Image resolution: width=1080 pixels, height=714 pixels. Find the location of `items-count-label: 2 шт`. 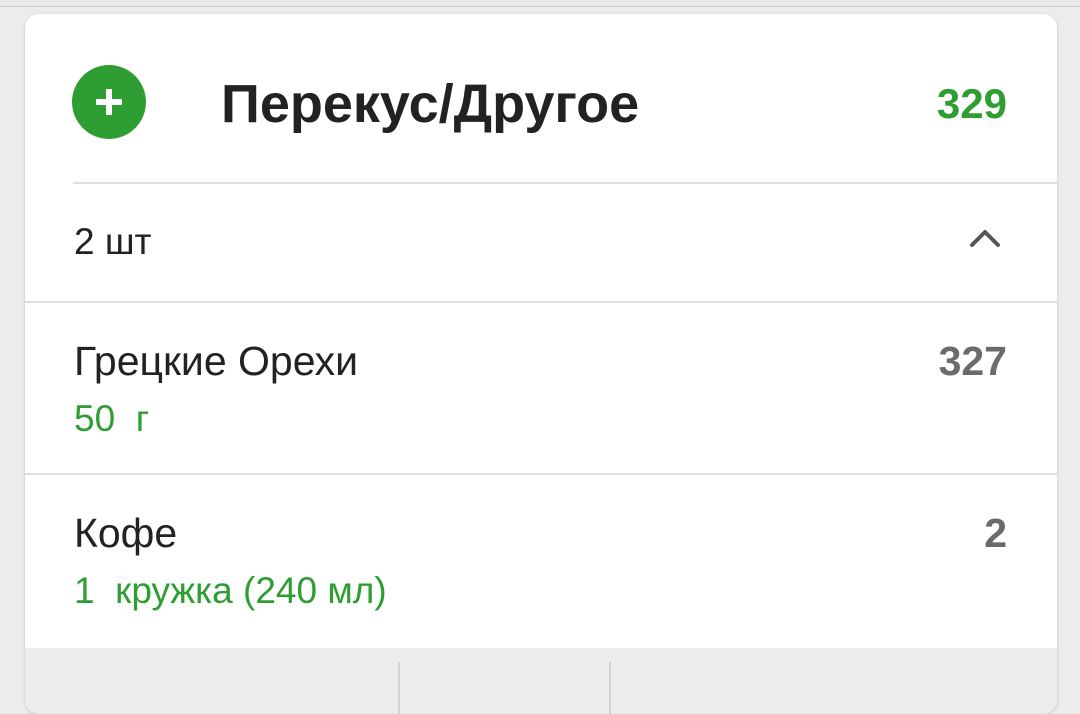

items-count-label: 2 шт is located at coordinates (113, 241).